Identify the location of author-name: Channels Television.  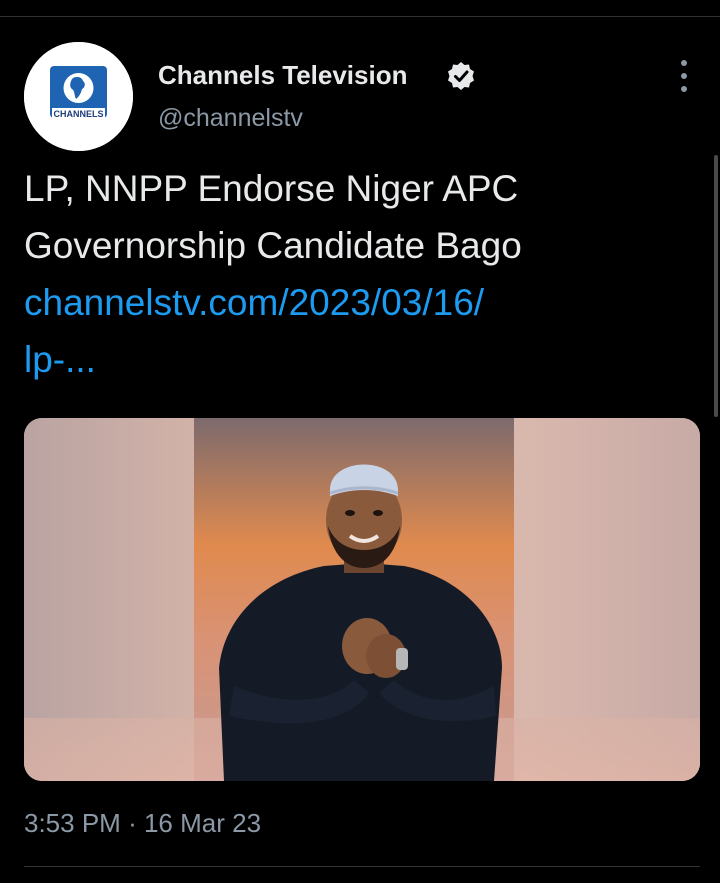
(282, 75).